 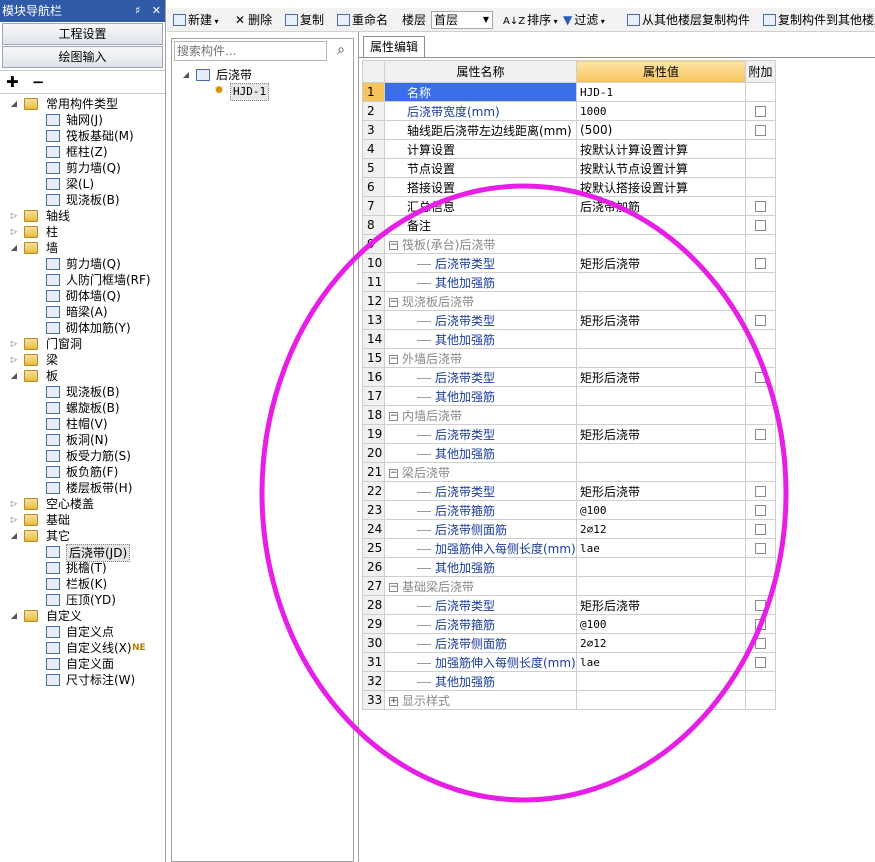 What do you see at coordinates (569, 510) in the screenshot?
I see `property-row: 23 后浇带箍筋 @100` at bounding box center [569, 510].